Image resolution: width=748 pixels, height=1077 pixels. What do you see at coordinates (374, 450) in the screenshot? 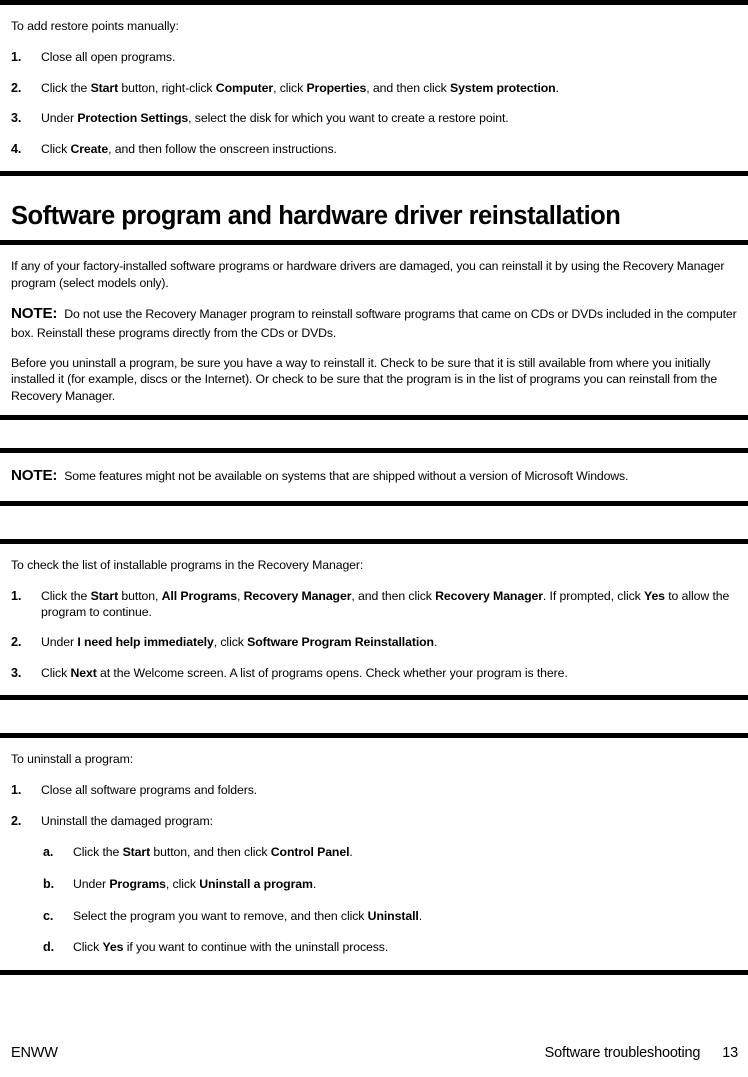
I see `section-rule-before-windows-note` at bounding box center [374, 450].